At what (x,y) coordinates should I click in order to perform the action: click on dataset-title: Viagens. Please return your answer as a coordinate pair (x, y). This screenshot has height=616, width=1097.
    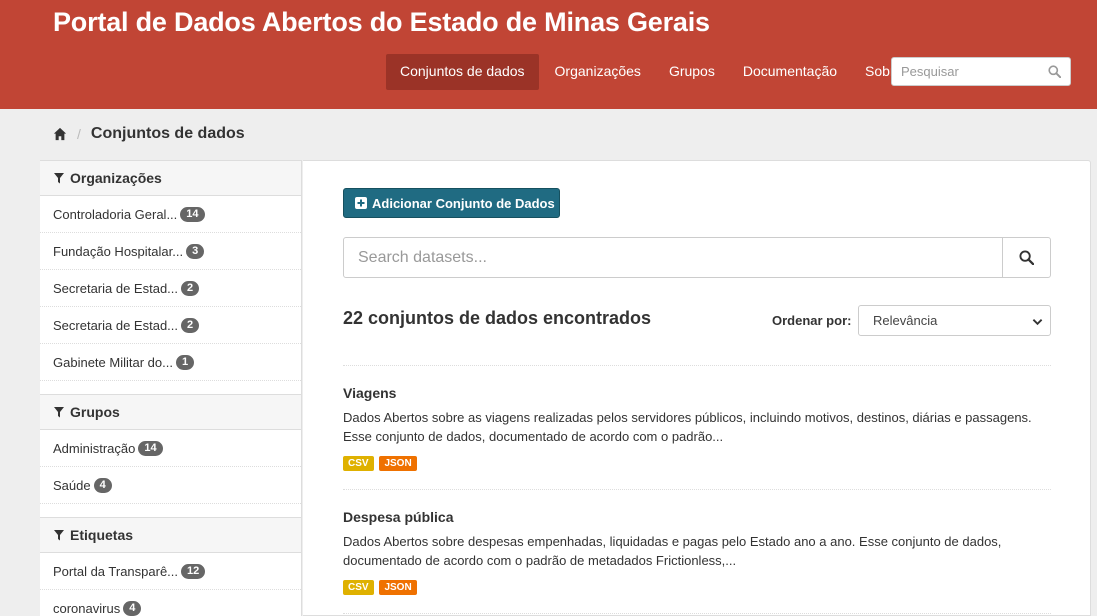
    Looking at the image, I should click on (697, 393).